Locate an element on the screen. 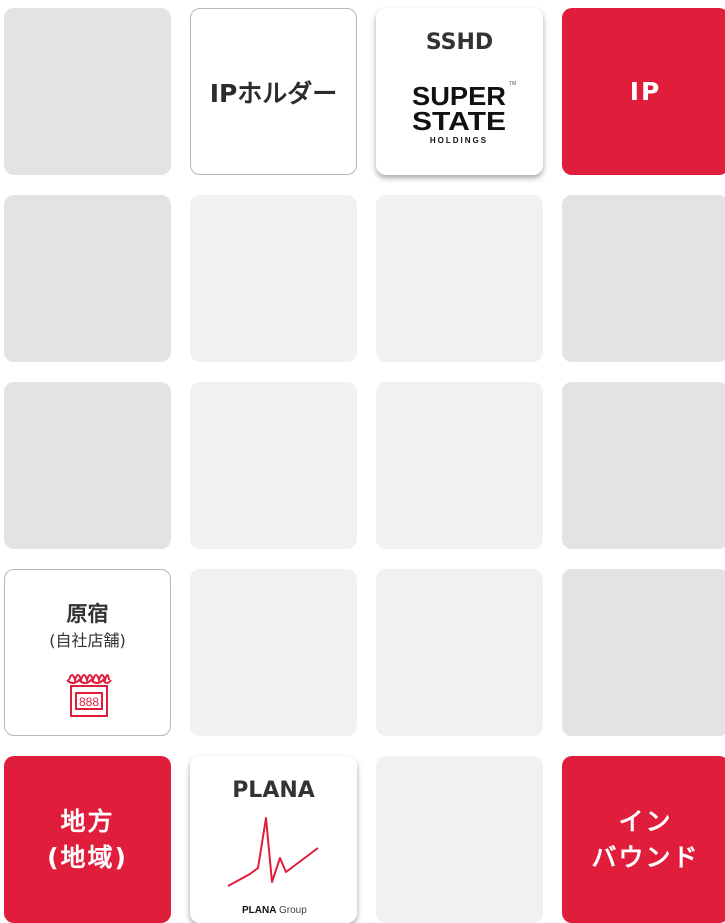  logo-line-state: STATE is located at coordinates (459, 121).